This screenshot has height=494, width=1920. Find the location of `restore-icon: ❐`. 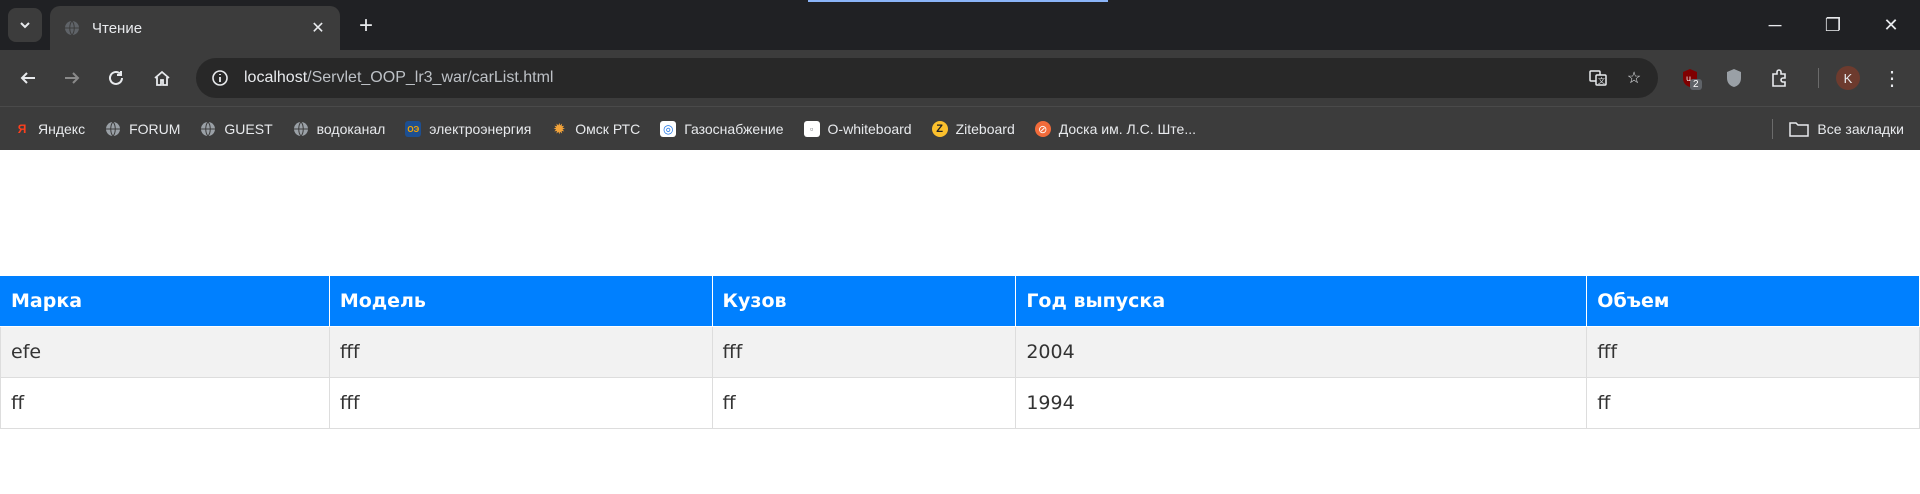

restore-icon: ❐ is located at coordinates (1833, 25).